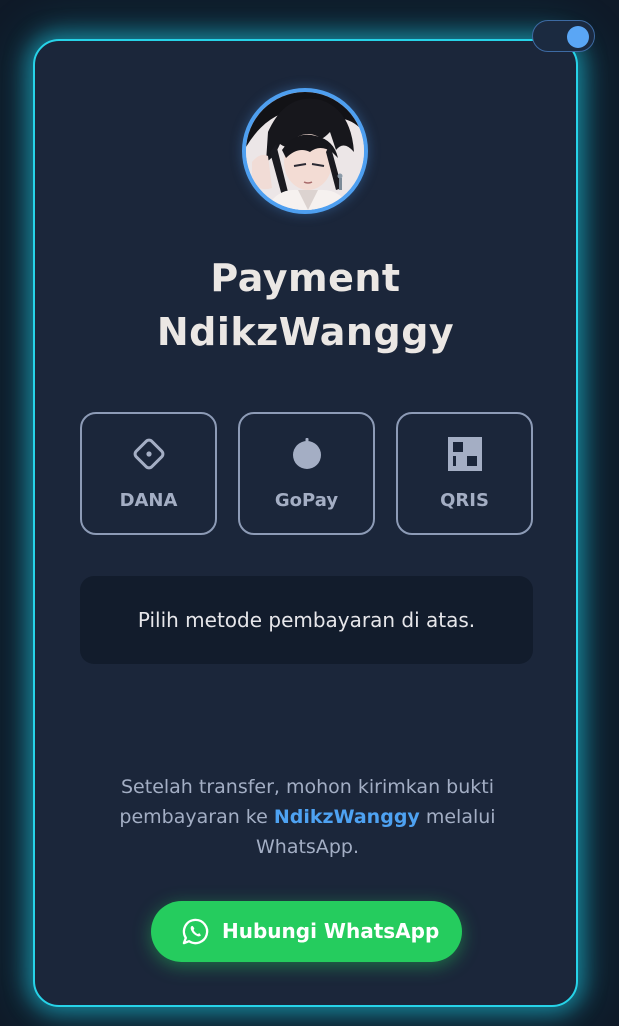  I want to click on title-line-2: NdikzWanggy, so click(305, 332).